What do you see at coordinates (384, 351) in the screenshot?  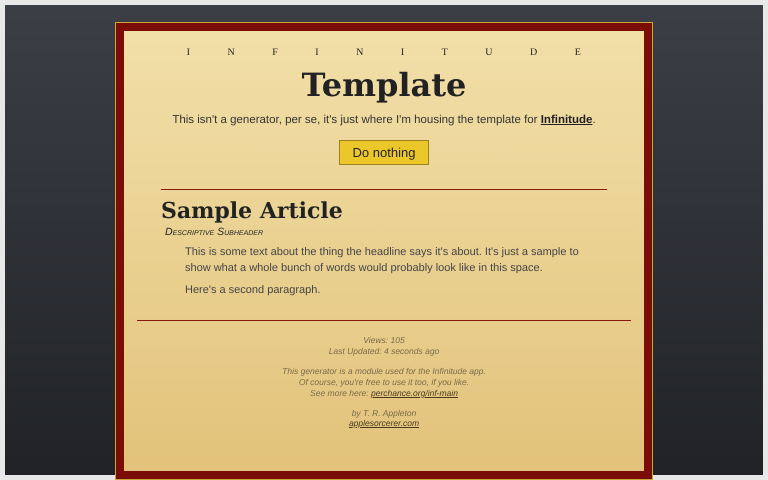 I see `last-updated: Last Updated: 4 seconds ago` at bounding box center [384, 351].